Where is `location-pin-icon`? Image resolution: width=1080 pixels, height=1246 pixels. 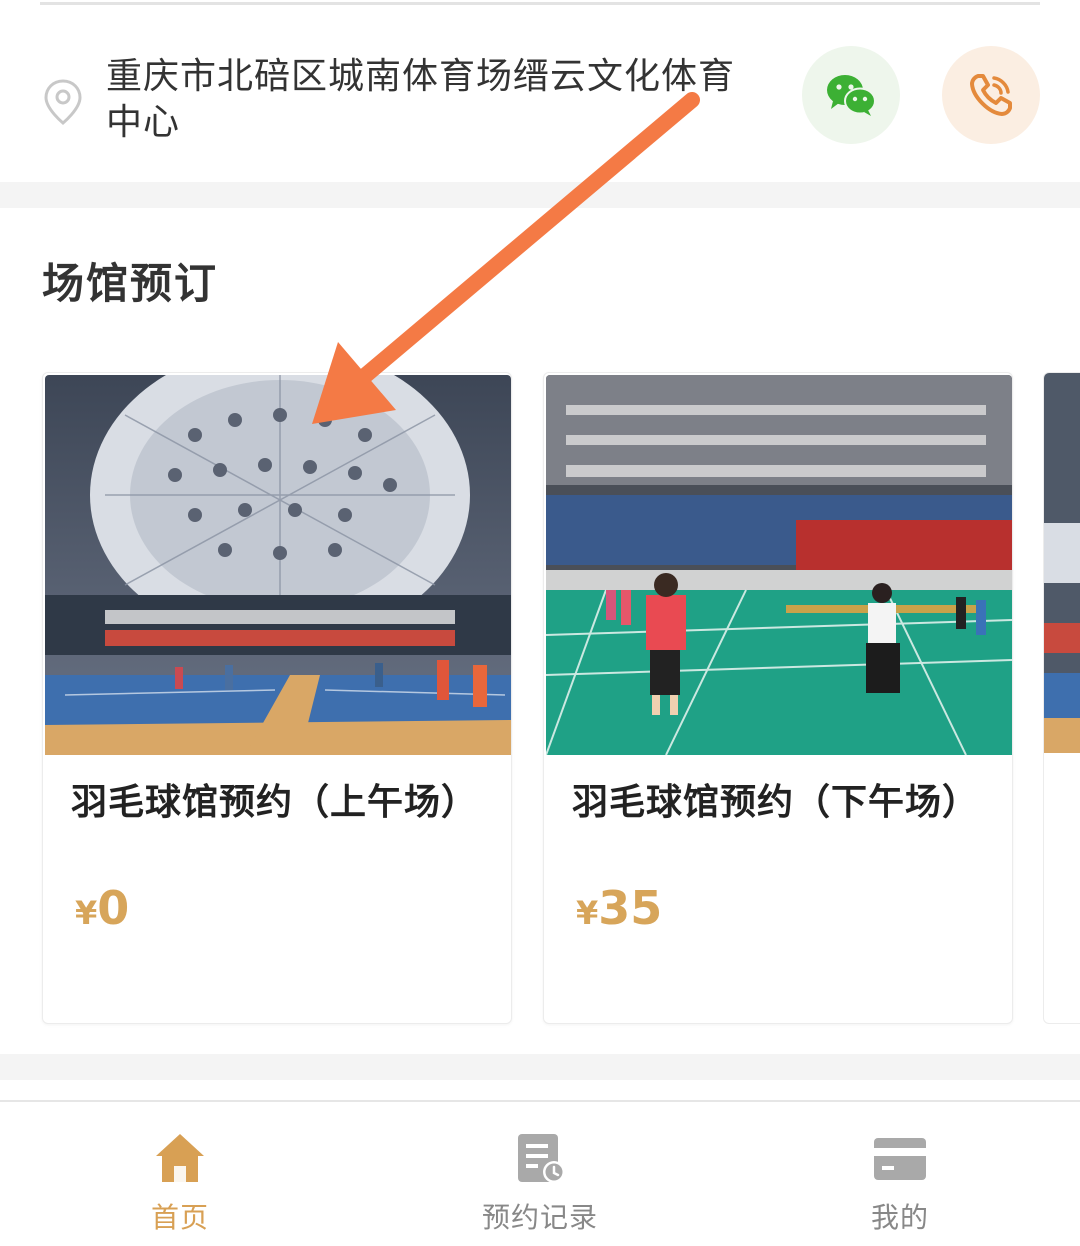 location-pin-icon is located at coordinates (63, 102).